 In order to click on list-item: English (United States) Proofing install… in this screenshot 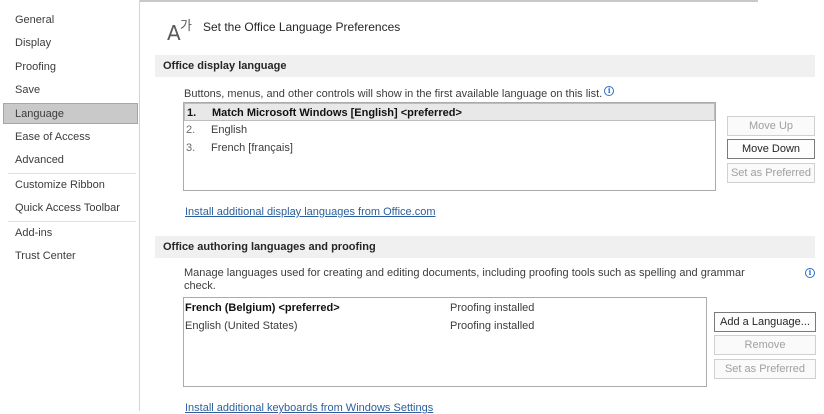, I will do `click(445, 326)`.